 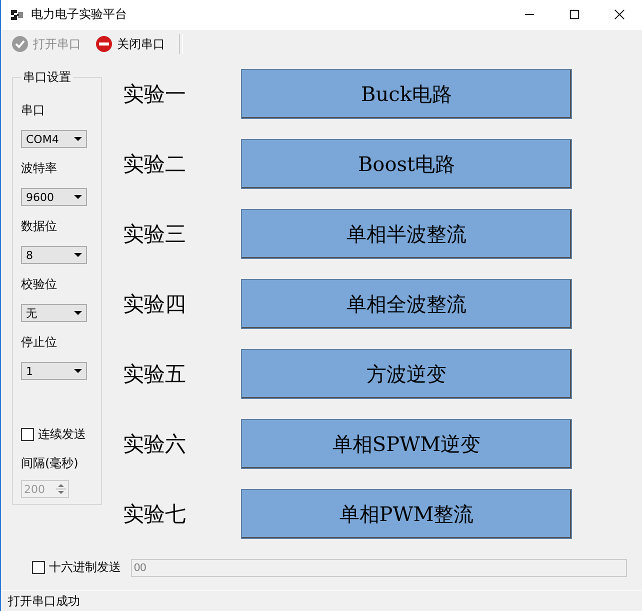 I want to click on group-title: 串口设置, so click(x=47, y=77).